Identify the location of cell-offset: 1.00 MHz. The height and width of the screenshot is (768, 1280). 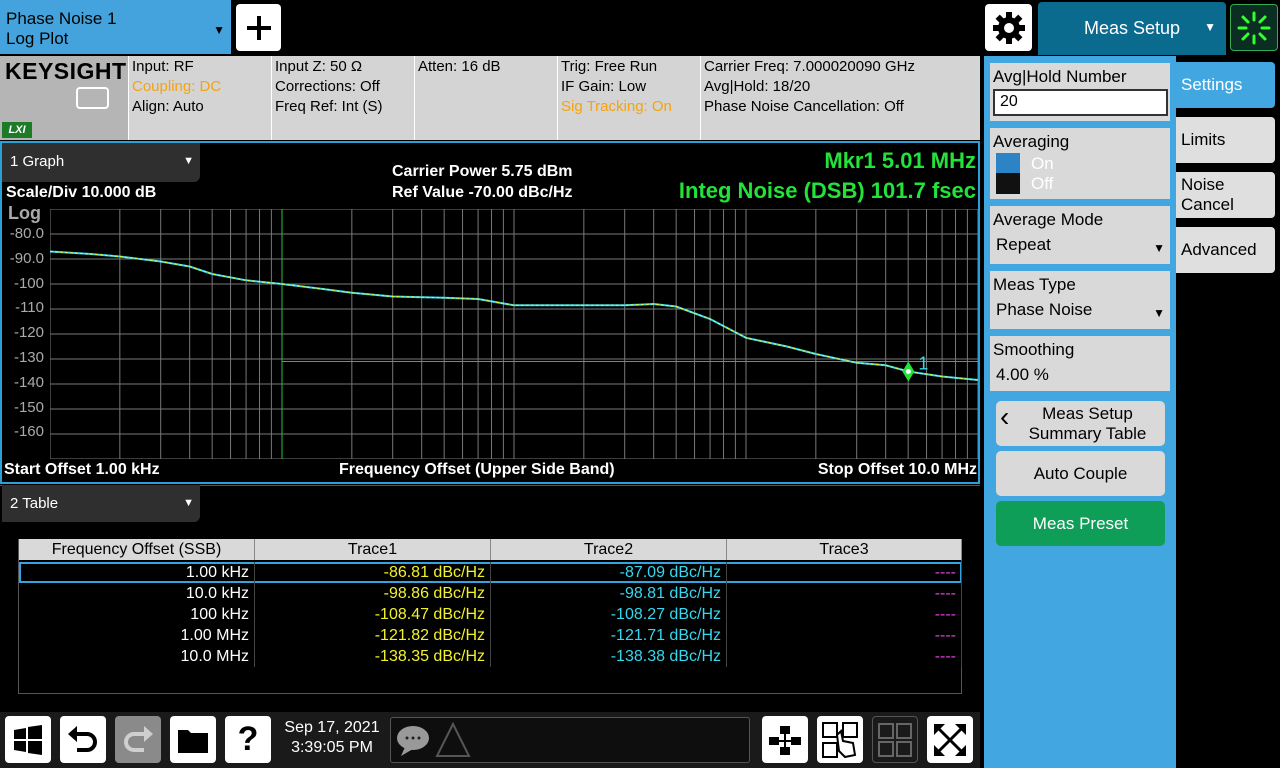
(137, 635).